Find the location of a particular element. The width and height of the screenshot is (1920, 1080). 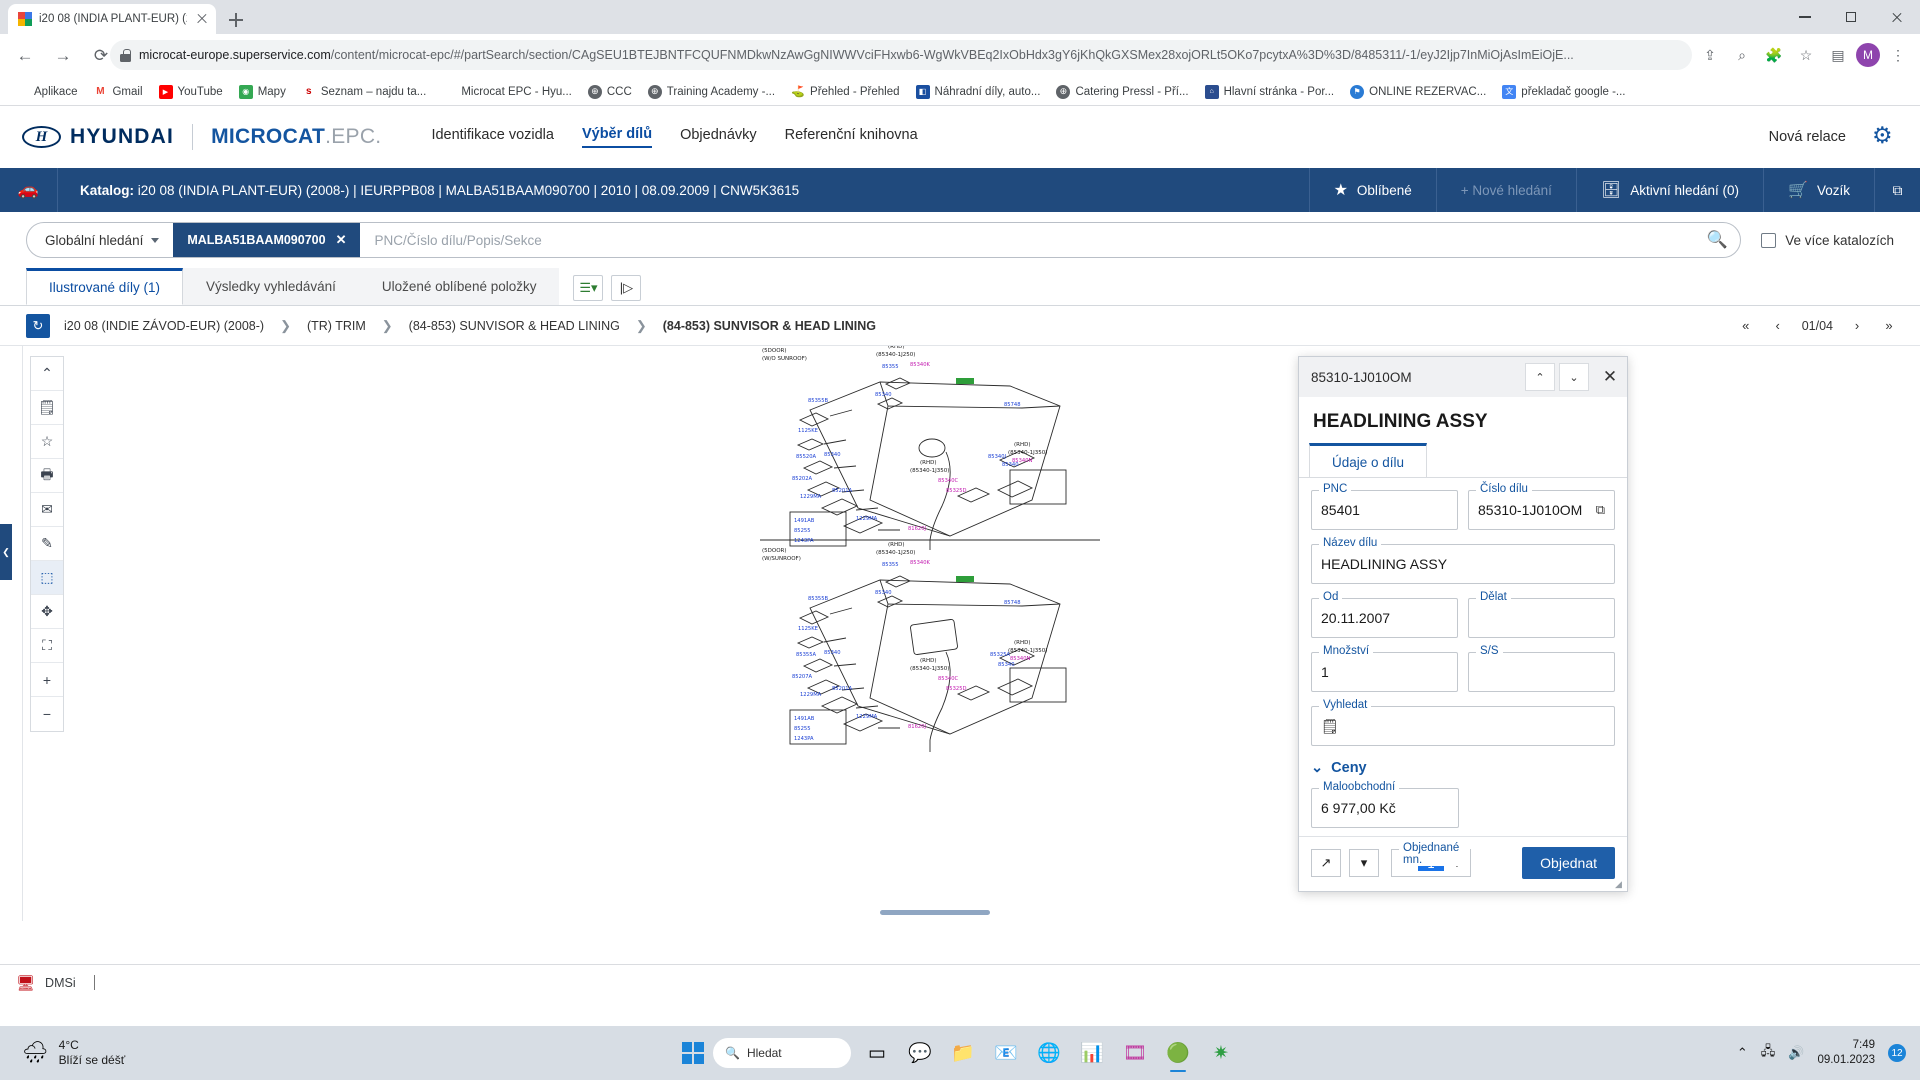

volume-icon: 🔊 is located at coordinates (1796, 1053).